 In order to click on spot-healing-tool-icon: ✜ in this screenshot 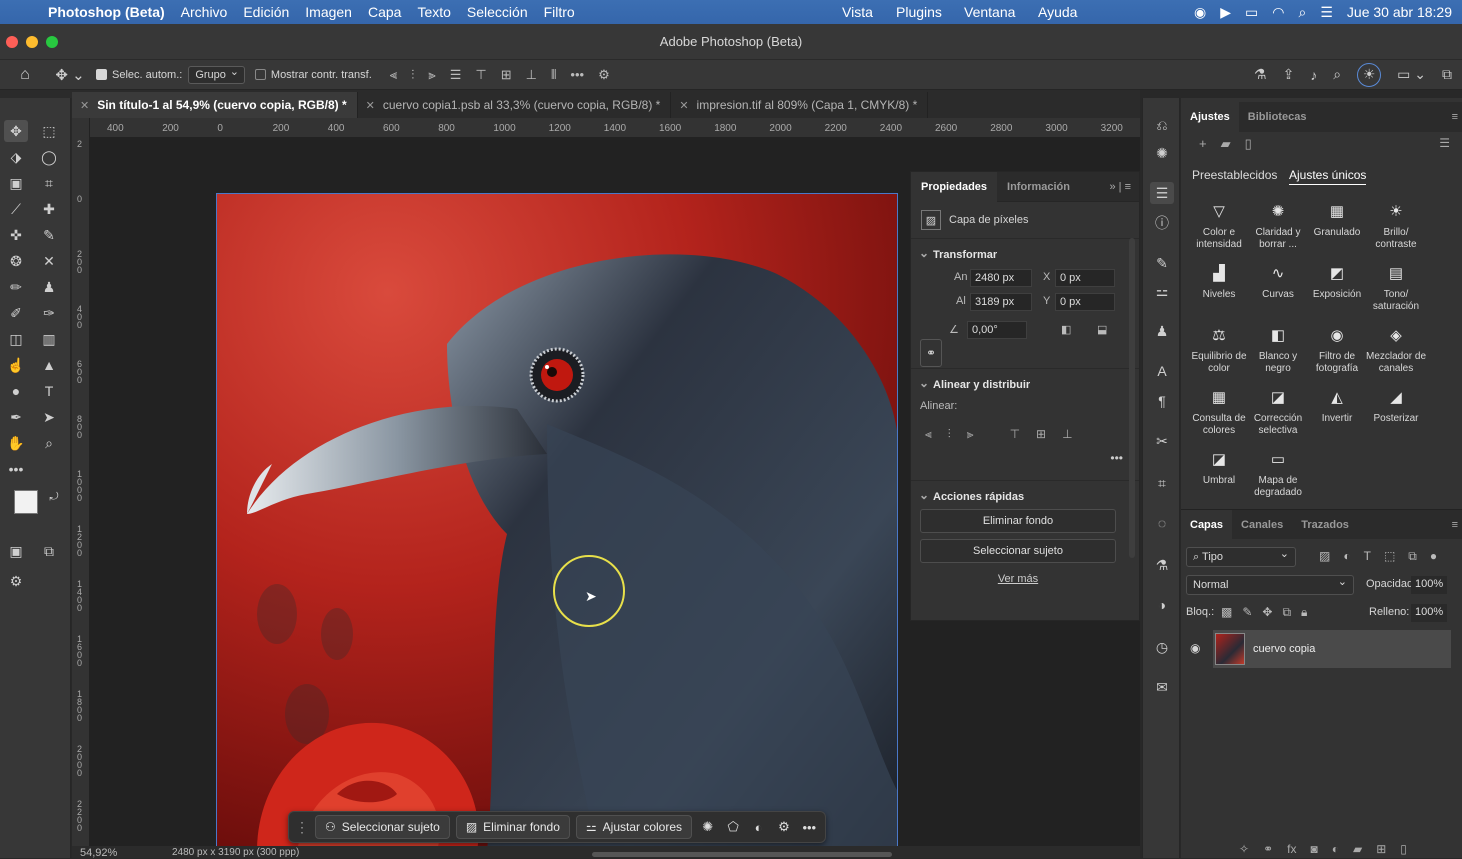, I will do `click(16, 235)`.